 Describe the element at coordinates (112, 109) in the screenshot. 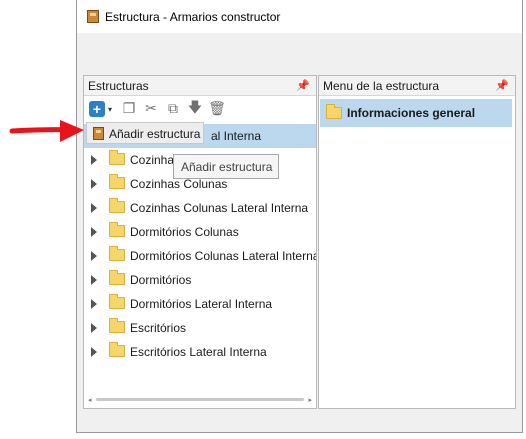

I see `add-dropdown-arrow-icon: ▾` at that location.